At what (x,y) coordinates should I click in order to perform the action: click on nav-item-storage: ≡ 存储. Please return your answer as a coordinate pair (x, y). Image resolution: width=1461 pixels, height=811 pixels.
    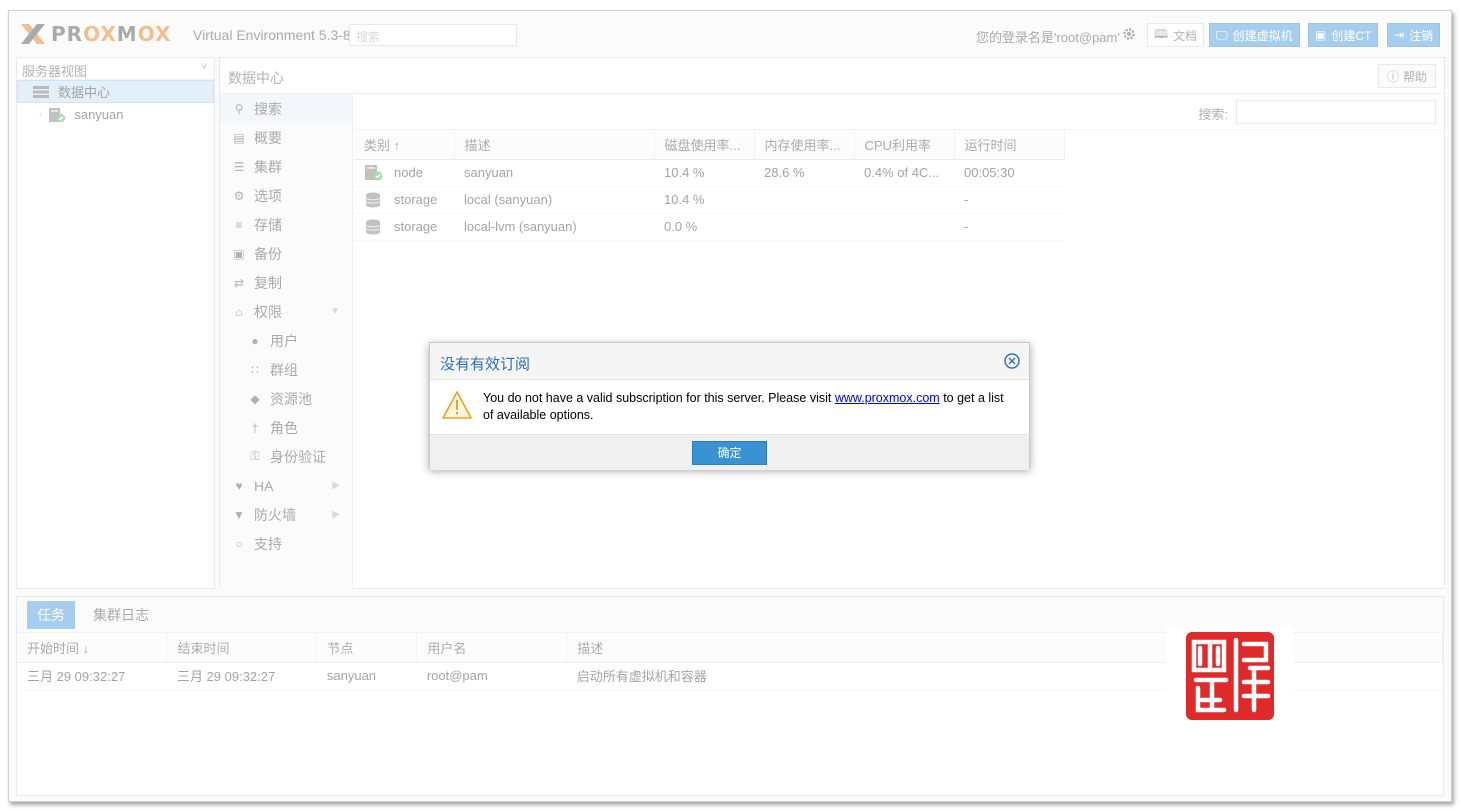
    Looking at the image, I should click on (286, 224).